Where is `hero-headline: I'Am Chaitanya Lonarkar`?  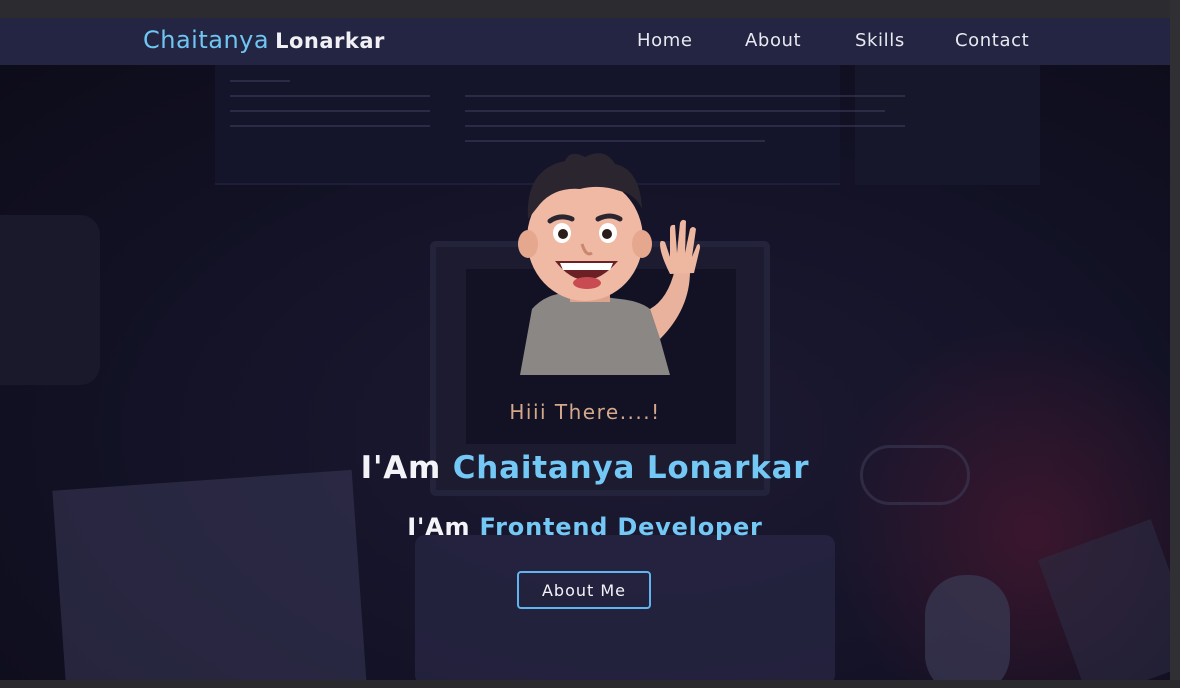
hero-headline: I'Am Chaitanya Lonarkar is located at coordinates (585, 468).